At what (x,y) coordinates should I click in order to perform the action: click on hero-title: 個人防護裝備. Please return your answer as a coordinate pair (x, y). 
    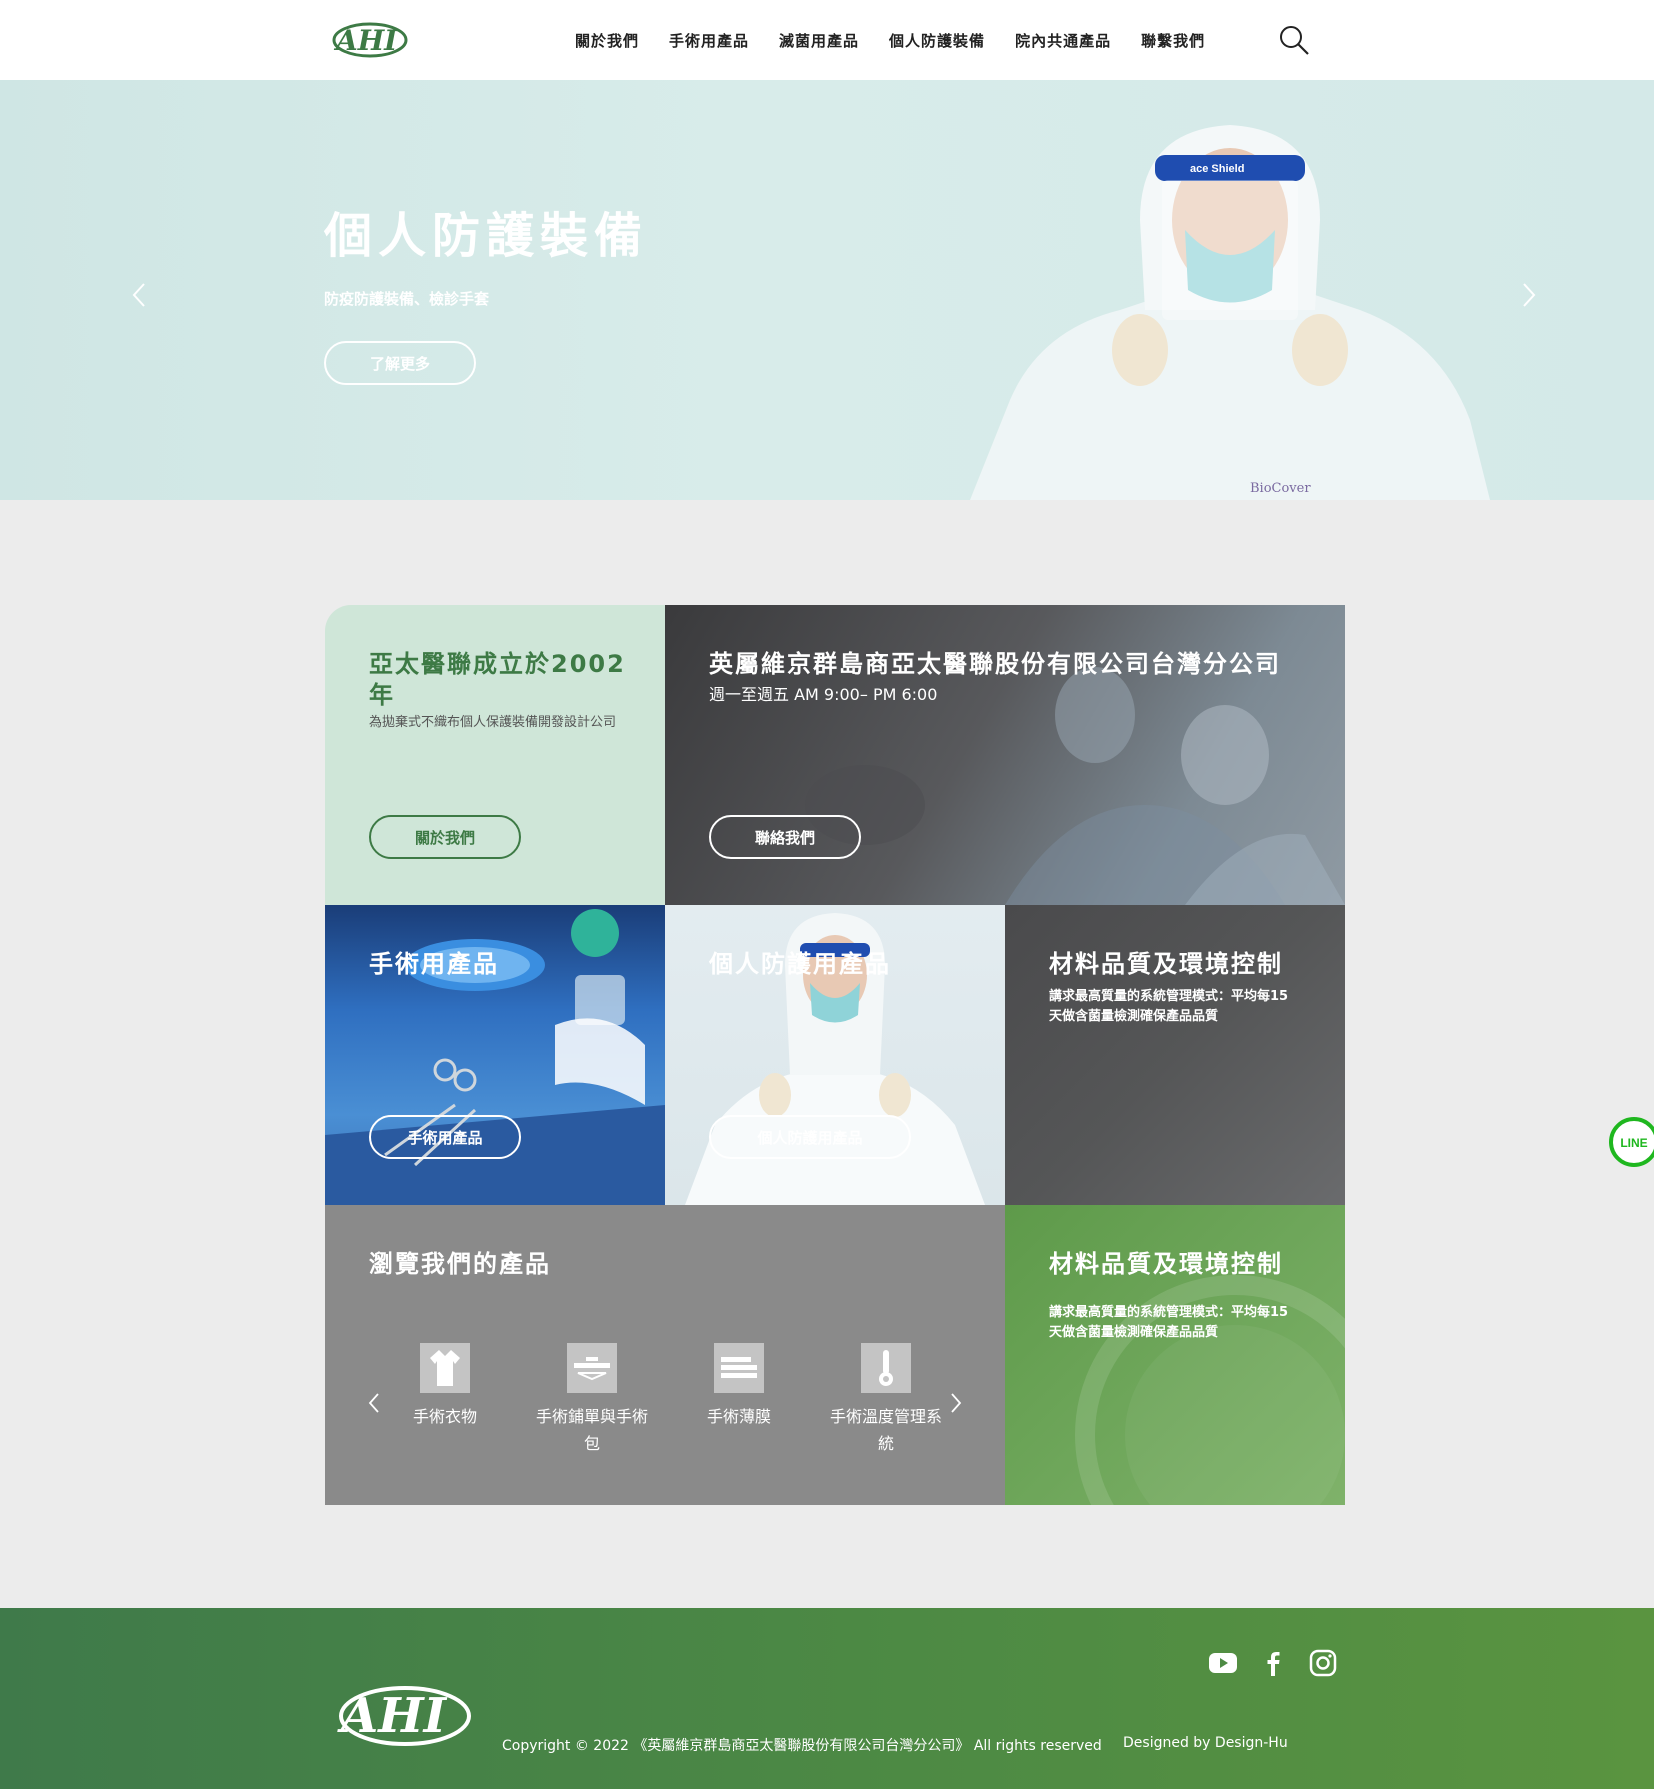
    Looking at the image, I should click on (486, 236).